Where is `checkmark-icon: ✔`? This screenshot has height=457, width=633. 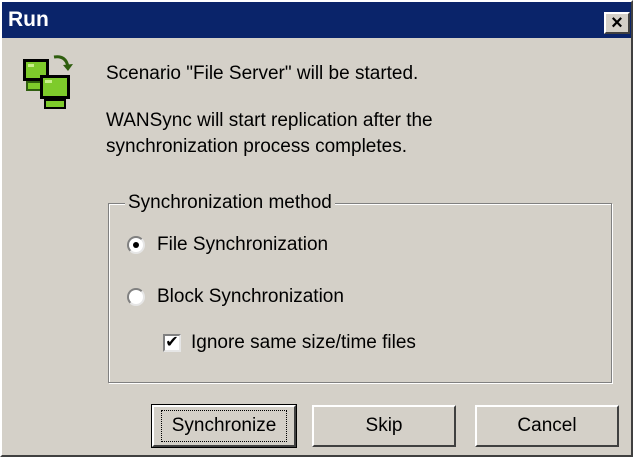
checkmark-icon: ✔ is located at coordinates (172, 343).